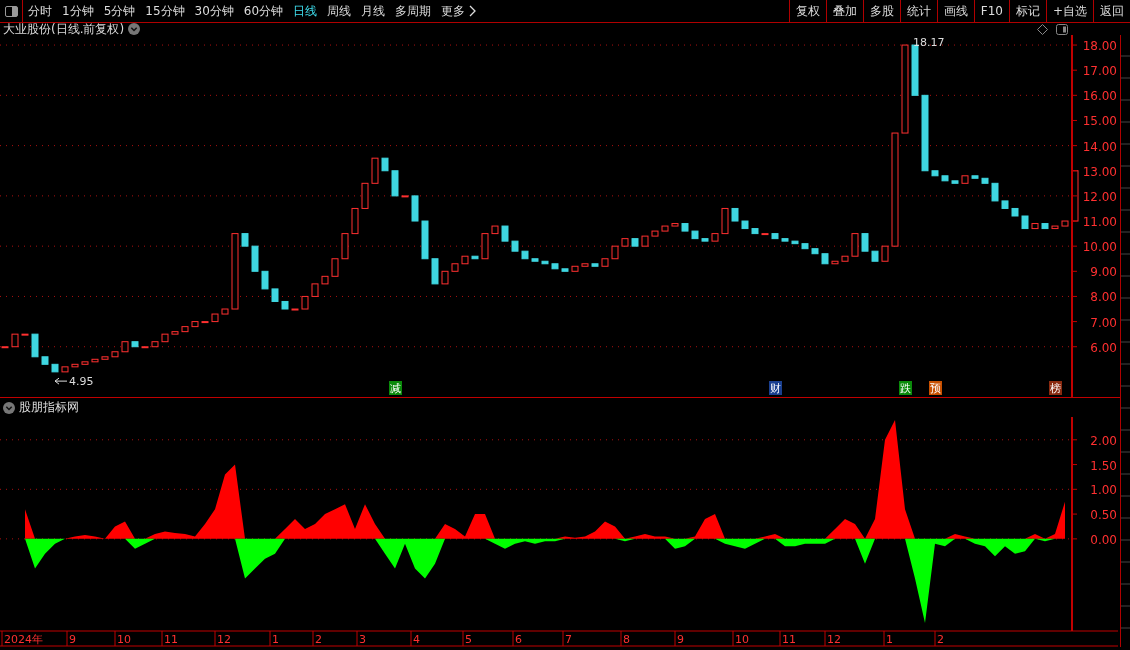 The width and height of the screenshot is (1130, 650). What do you see at coordinates (1103, 465) in the screenshot?
I see `axis-label: 1.50` at bounding box center [1103, 465].